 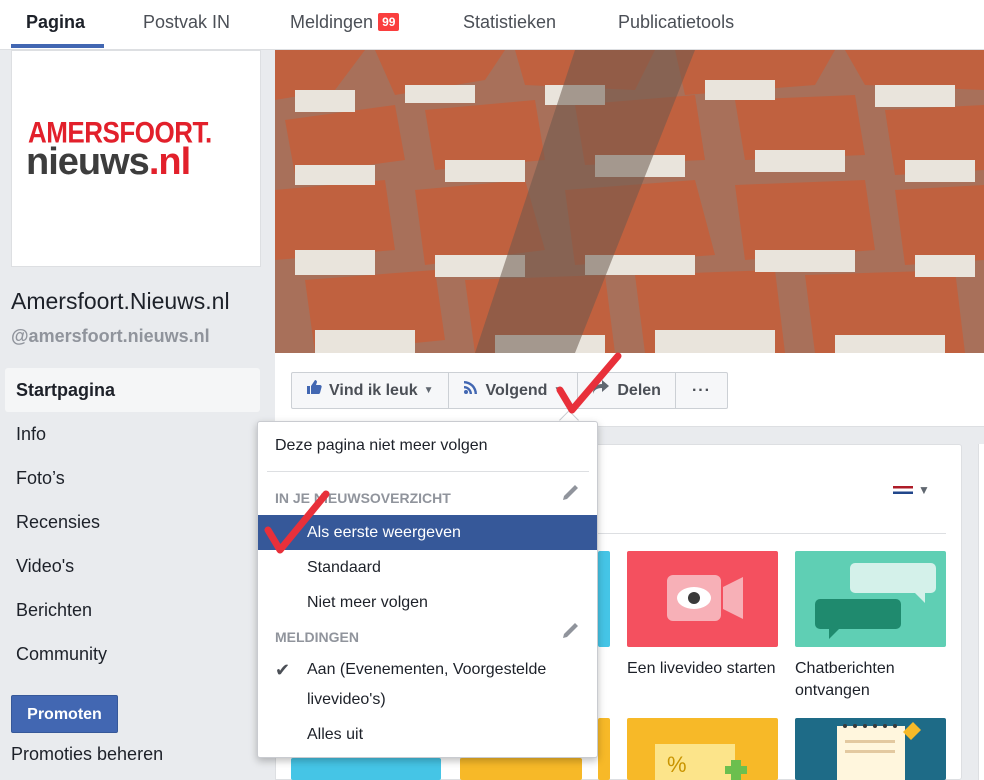 What do you see at coordinates (427, 602) in the screenshot?
I see `feed-option-unfollow: Niet meer volgen` at bounding box center [427, 602].